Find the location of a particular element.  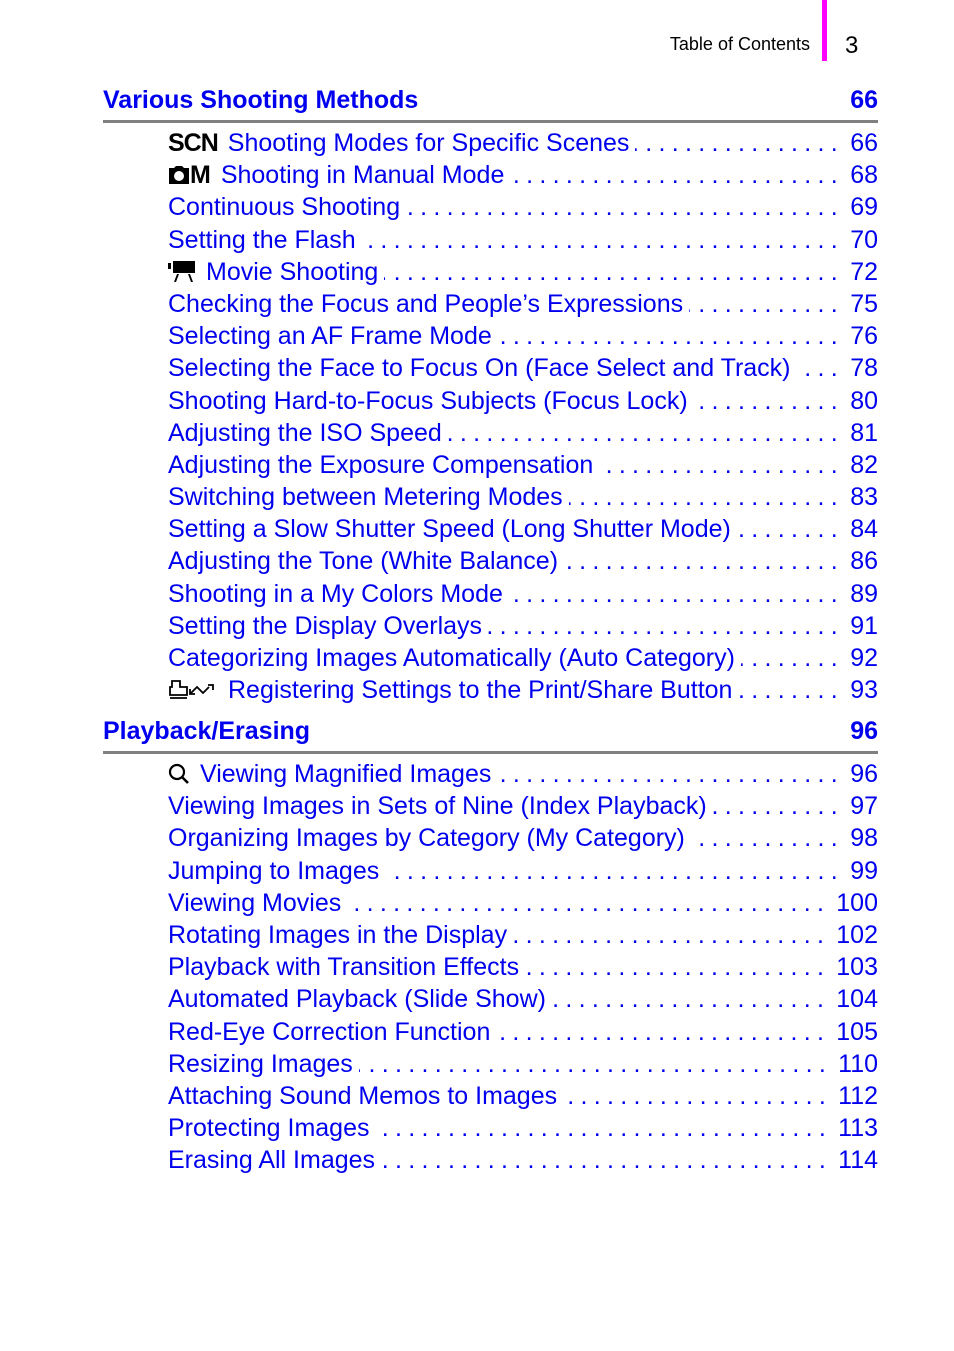

toc-entry-title: Attaching Sound Memos to Images is located at coordinates (362, 1096).